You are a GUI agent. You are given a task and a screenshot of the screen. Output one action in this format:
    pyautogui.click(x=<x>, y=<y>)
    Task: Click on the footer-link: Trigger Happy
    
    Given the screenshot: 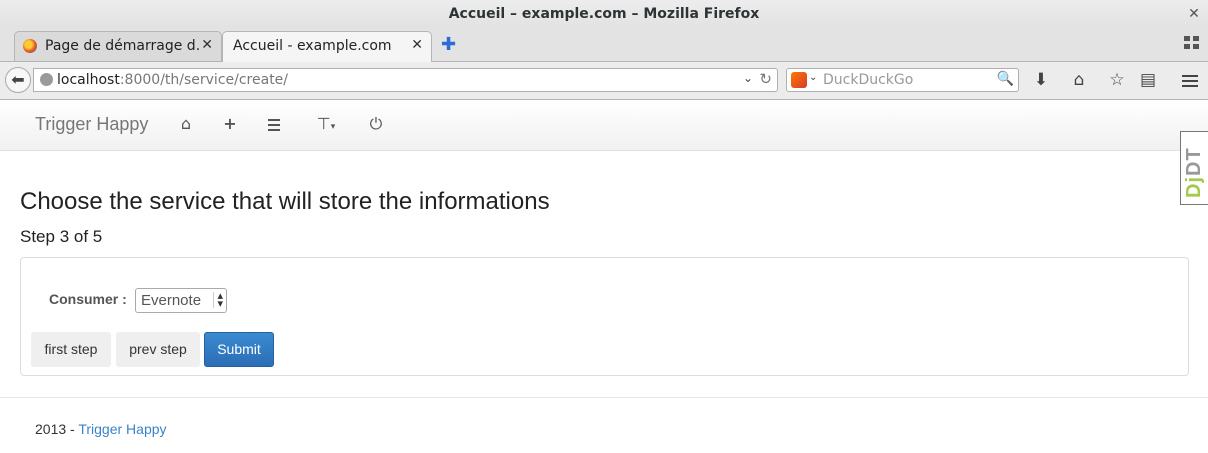 What is the action you would take?
    pyautogui.click(x=122, y=429)
    